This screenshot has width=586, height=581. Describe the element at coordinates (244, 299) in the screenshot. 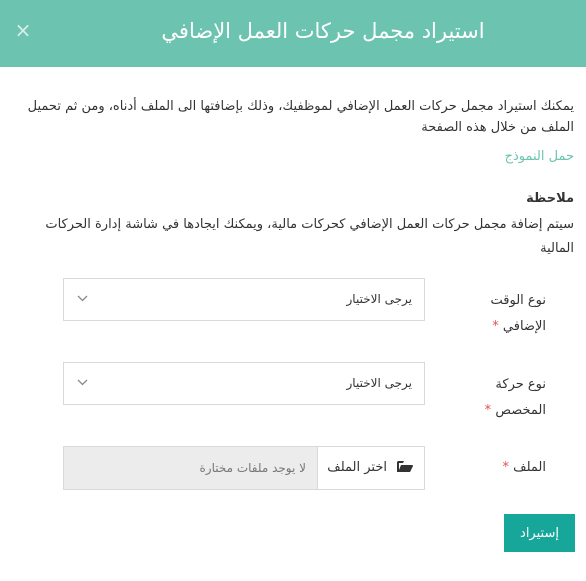

I see `overtime-type-select: يرجى الاختيار` at that location.